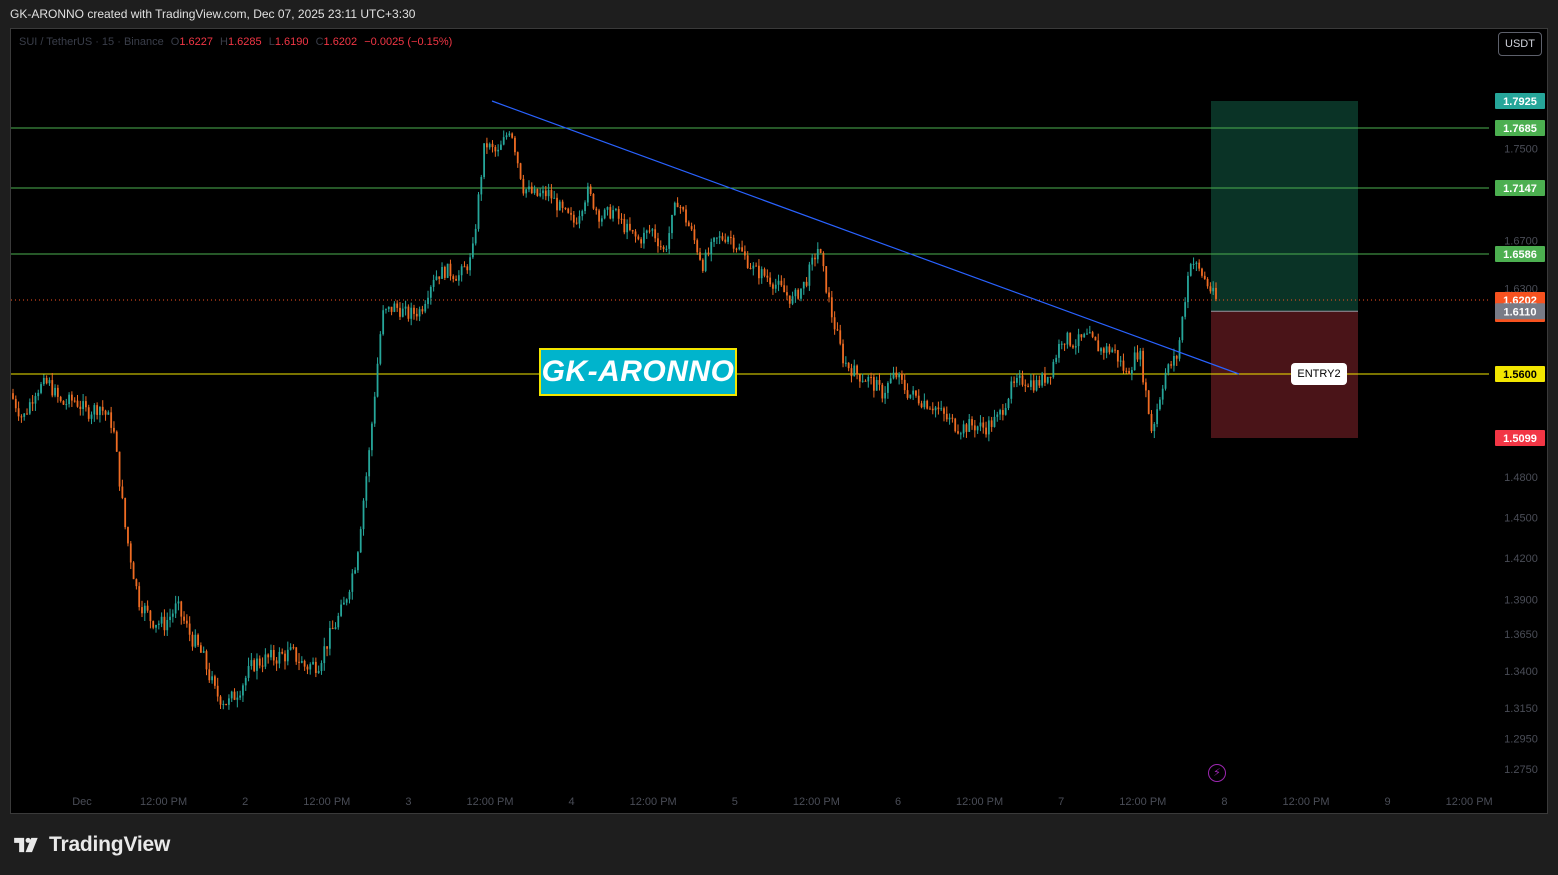  What do you see at coordinates (1319, 374) in the screenshot?
I see `entry-label: ENTRY2` at bounding box center [1319, 374].